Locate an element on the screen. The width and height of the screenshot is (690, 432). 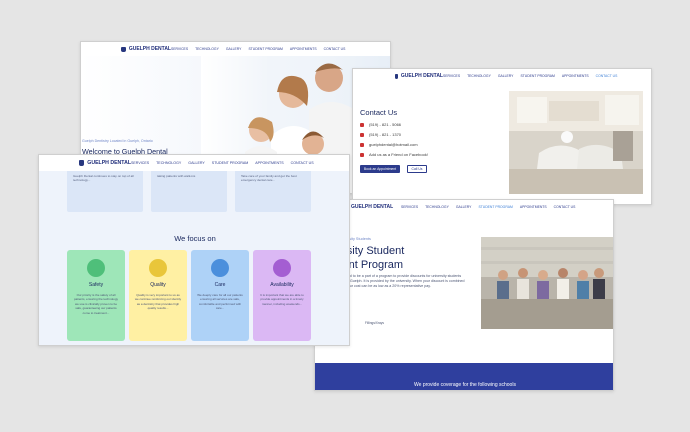
book-appointment-button: Book an Appointment is located at coordinates (380, 169).